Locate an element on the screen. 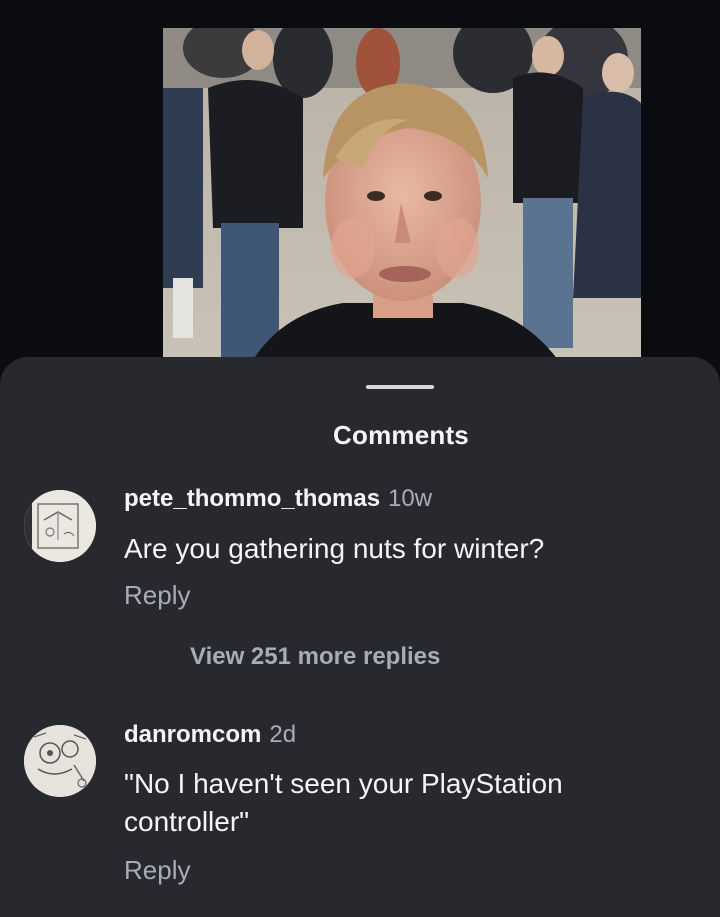  comment-timestamp: 10w is located at coordinates (410, 498).